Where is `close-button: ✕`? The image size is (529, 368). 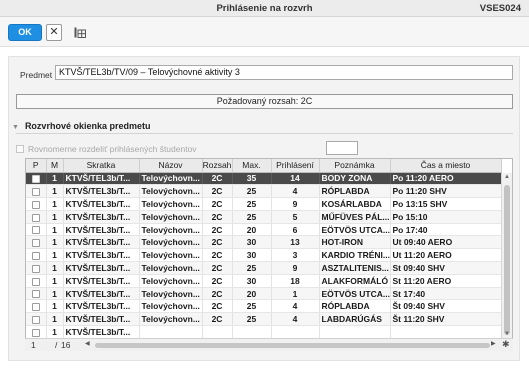
close-button: ✕ is located at coordinates (54, 32).